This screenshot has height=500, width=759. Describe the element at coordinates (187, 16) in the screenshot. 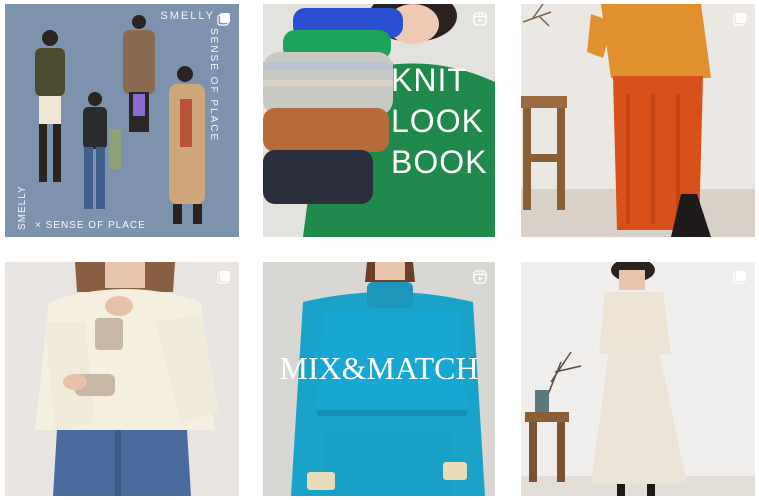

I see `brand-text-top: SMELLY` at that location.